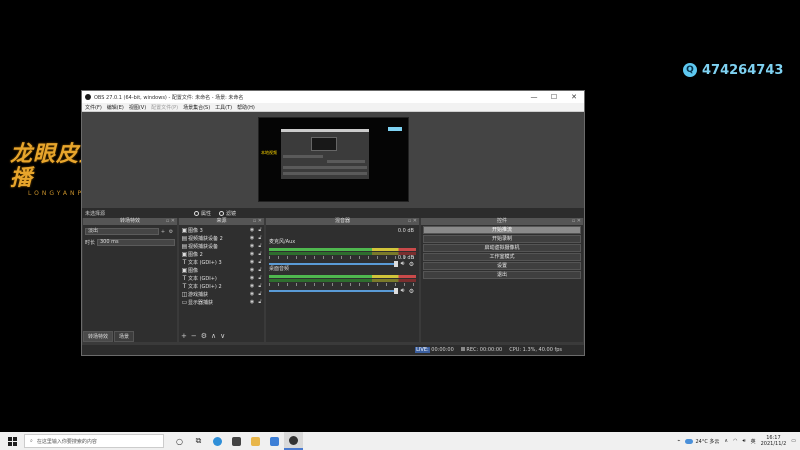  Describe the element at coordinates (221, 246) in the screenshot. I see `list-item: ▤ 视频捕获设备 ◉ 🔓︎` at that location.